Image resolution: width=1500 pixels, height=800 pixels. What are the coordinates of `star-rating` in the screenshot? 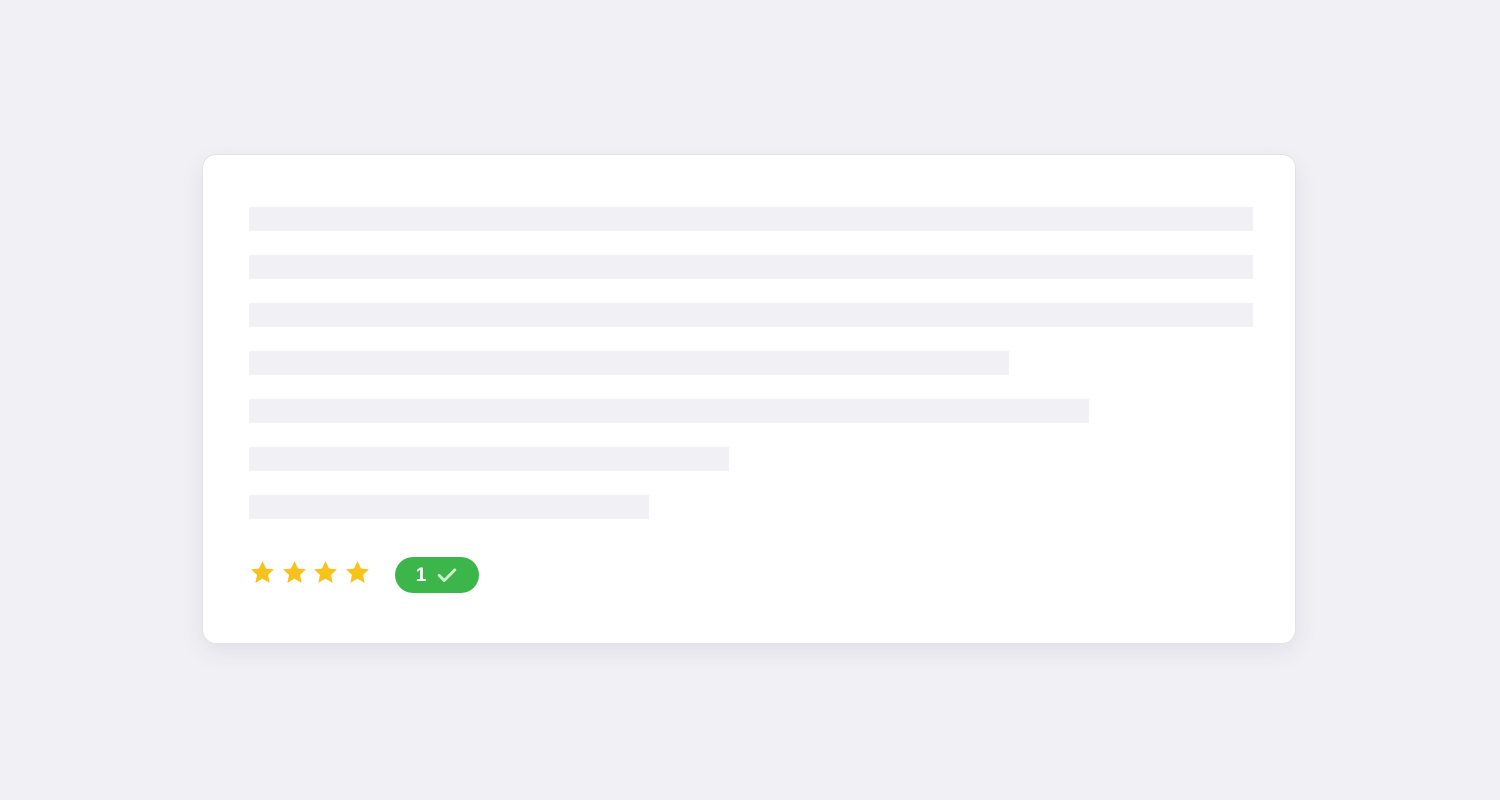 It's located at (312, 572).